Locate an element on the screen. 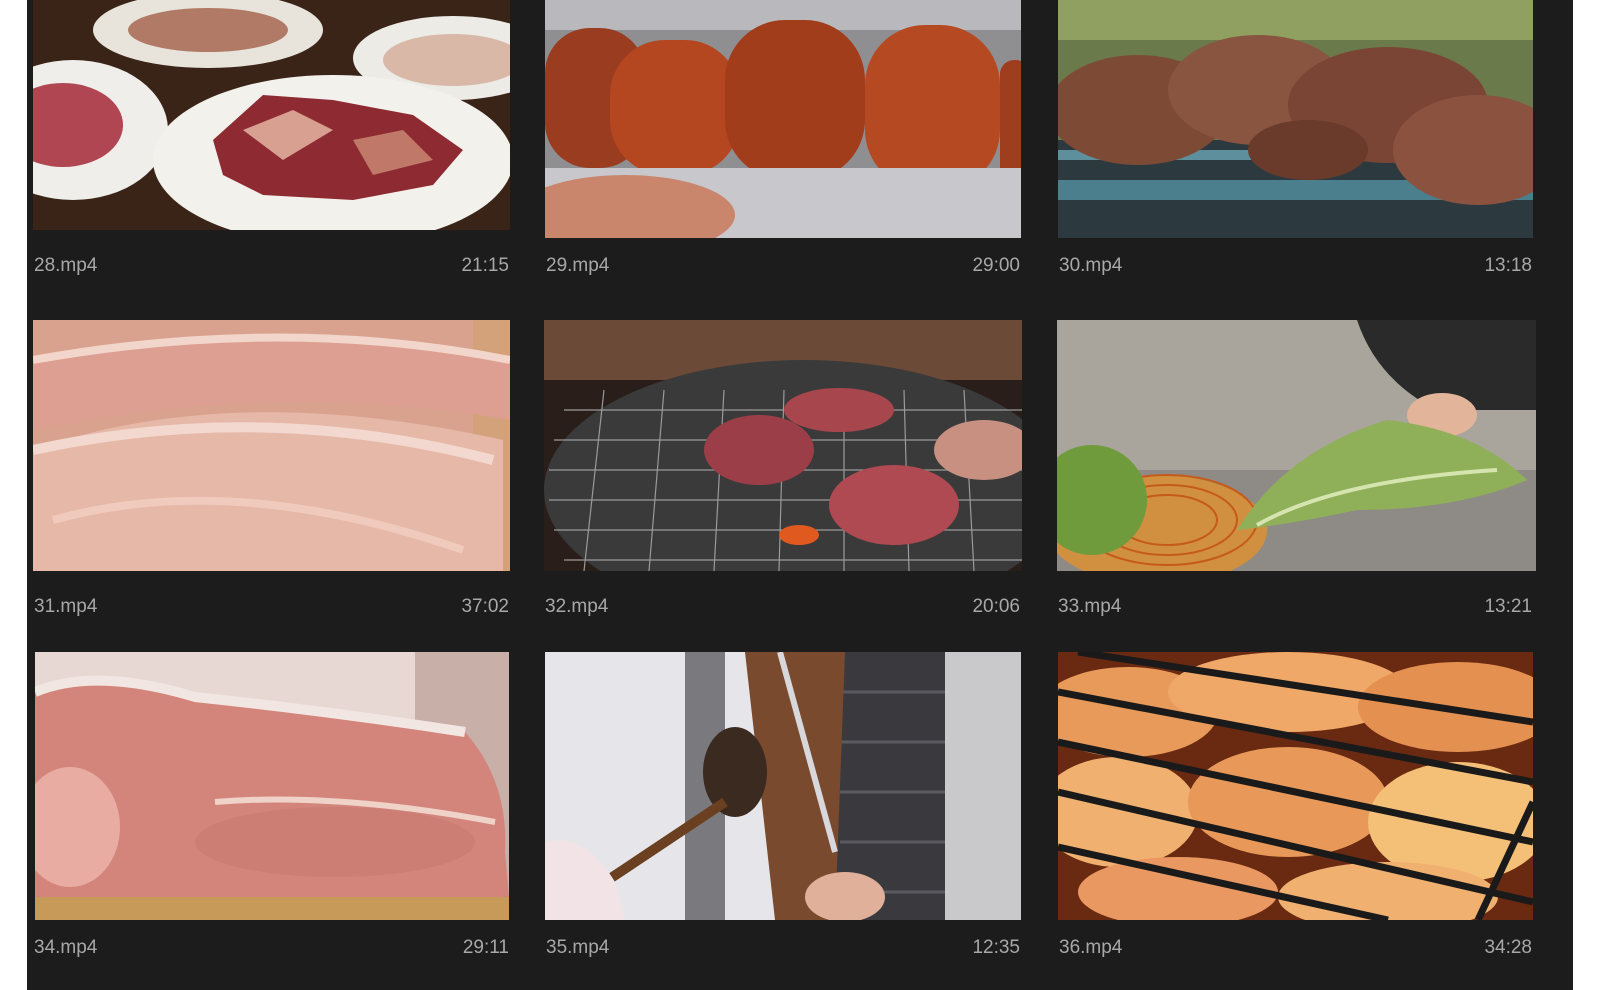 This screenshot has width=1600, height=990. media-tile-meta: 35.mp4 12:35 is located at coordinates (783, 948).